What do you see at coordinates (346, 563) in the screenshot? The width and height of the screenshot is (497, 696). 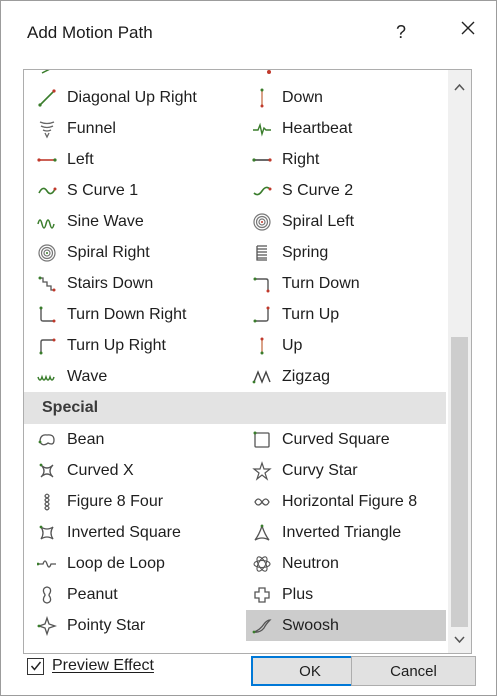 I see `motion-path-neutron: Neutron` at bounding box center [346, 563].